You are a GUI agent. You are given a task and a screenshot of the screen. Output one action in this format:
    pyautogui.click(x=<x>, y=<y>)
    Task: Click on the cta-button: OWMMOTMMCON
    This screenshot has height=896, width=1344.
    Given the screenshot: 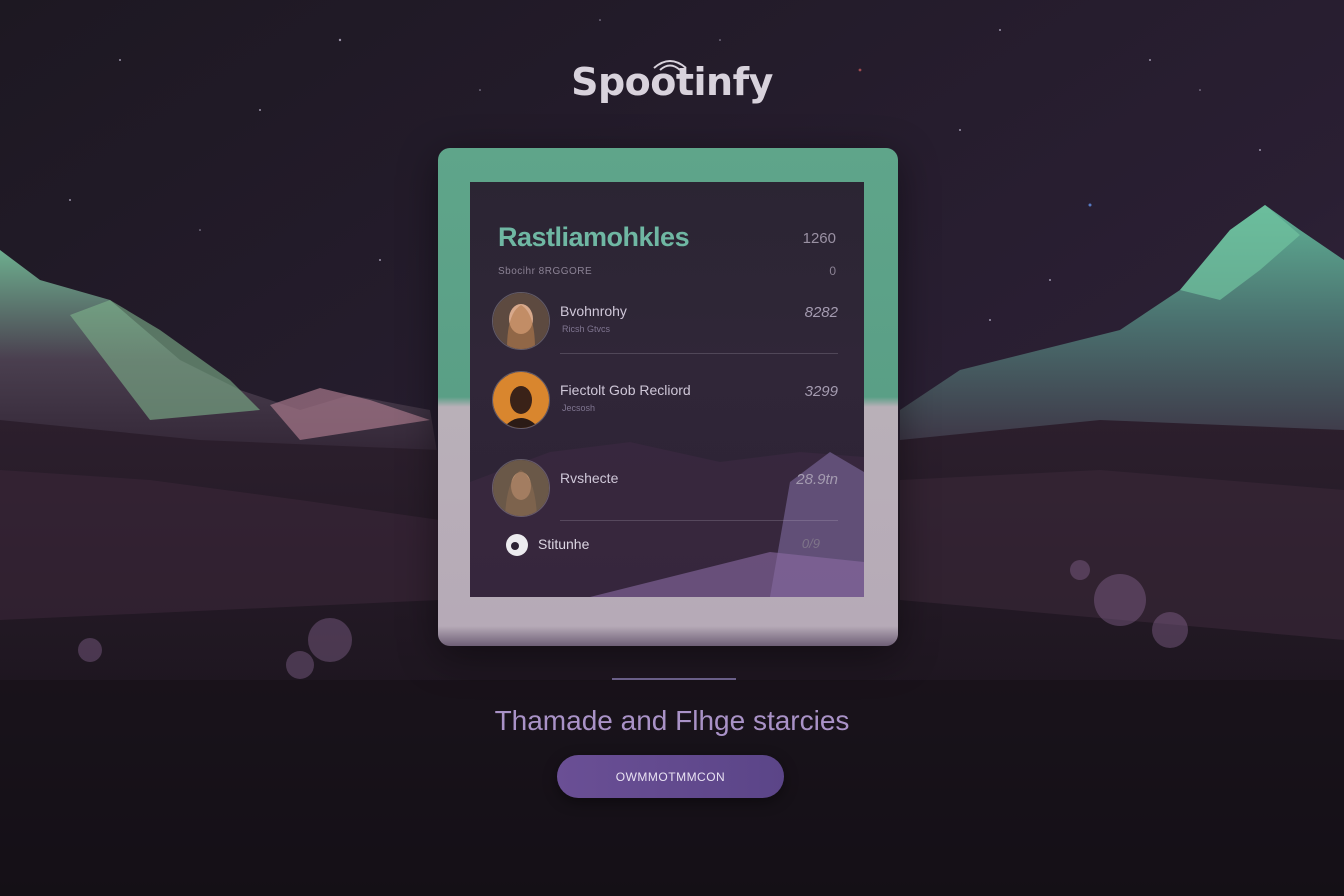 What is the action you would take?
    pyautogui.click(x=670, y=776)
    